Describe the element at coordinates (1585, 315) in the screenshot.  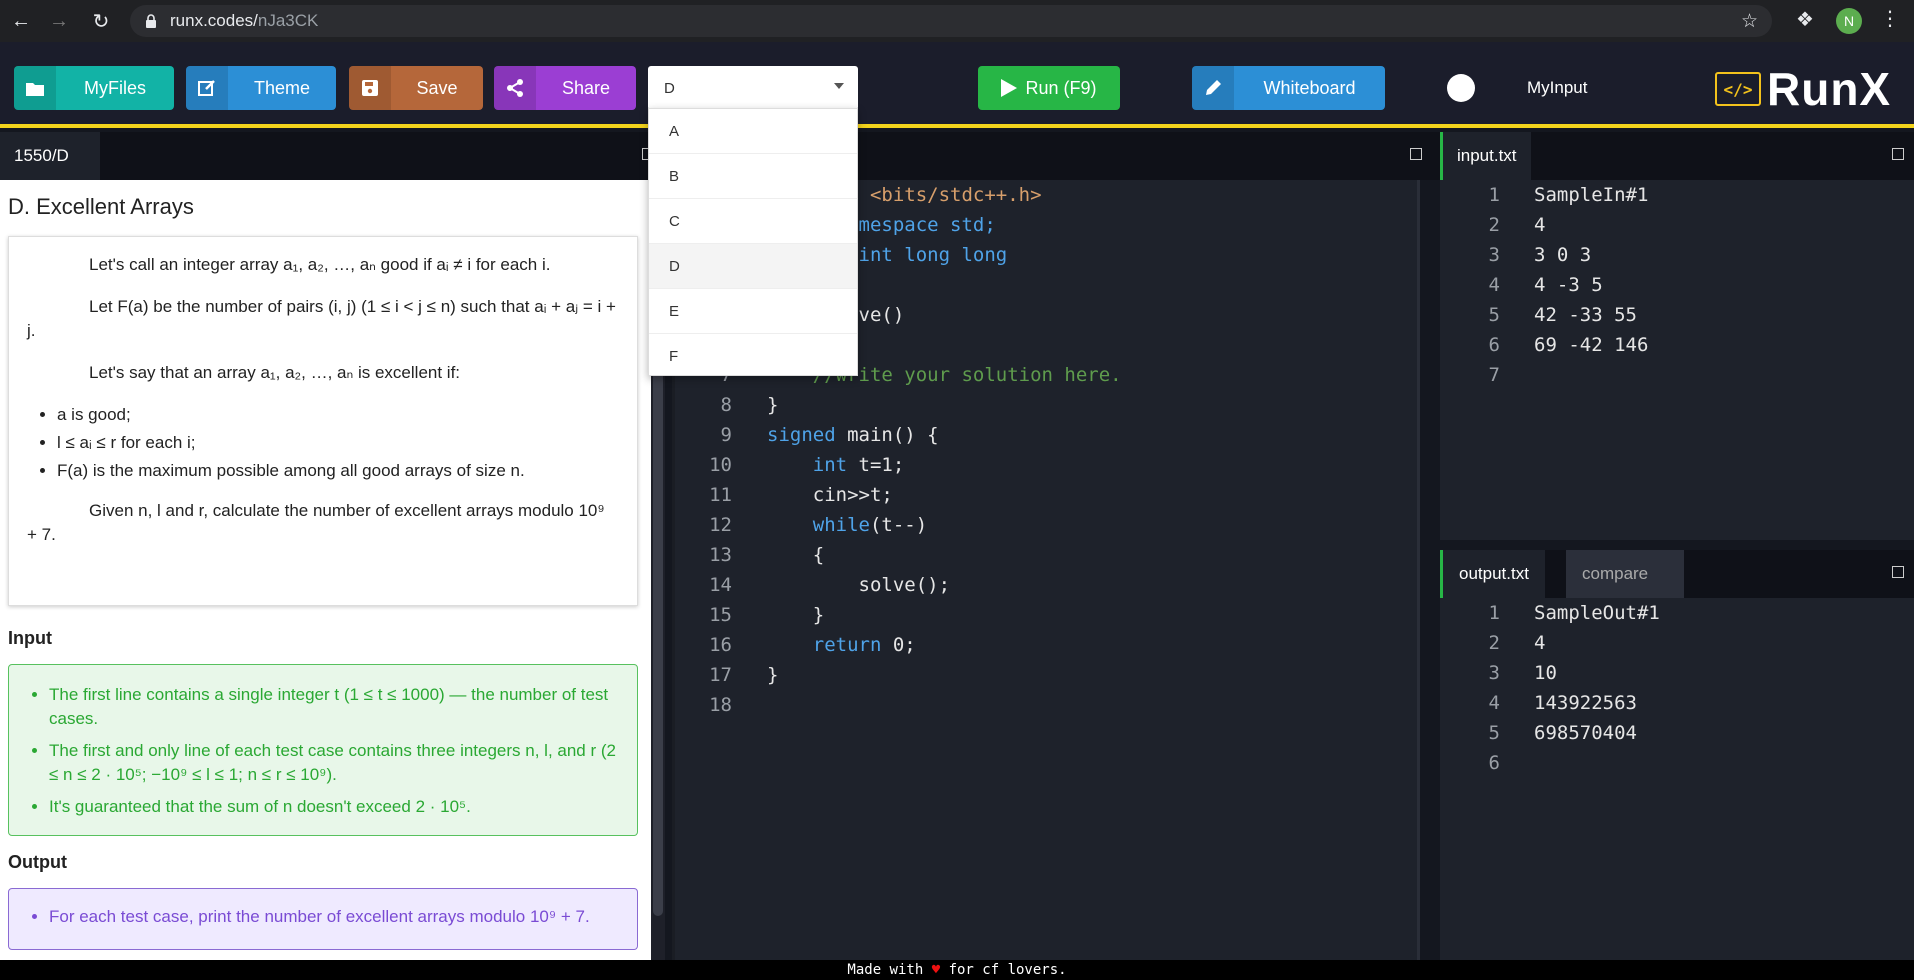
I see `file-line: 42 -33 55` at that location.